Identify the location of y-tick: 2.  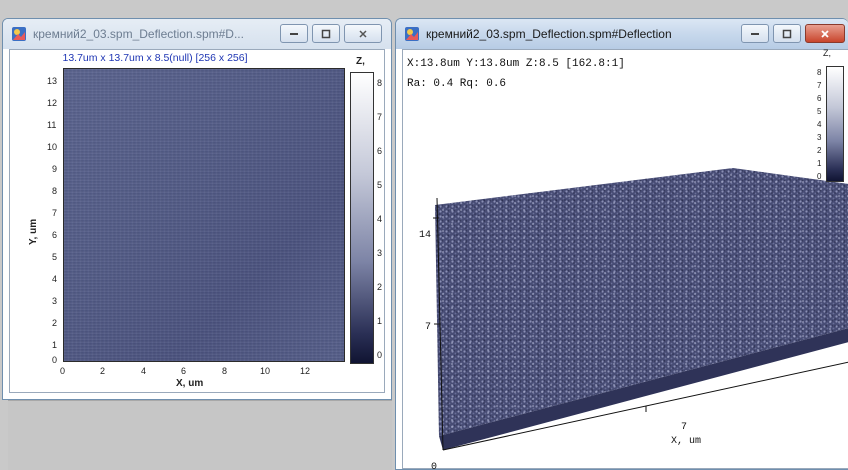
(55, 323).